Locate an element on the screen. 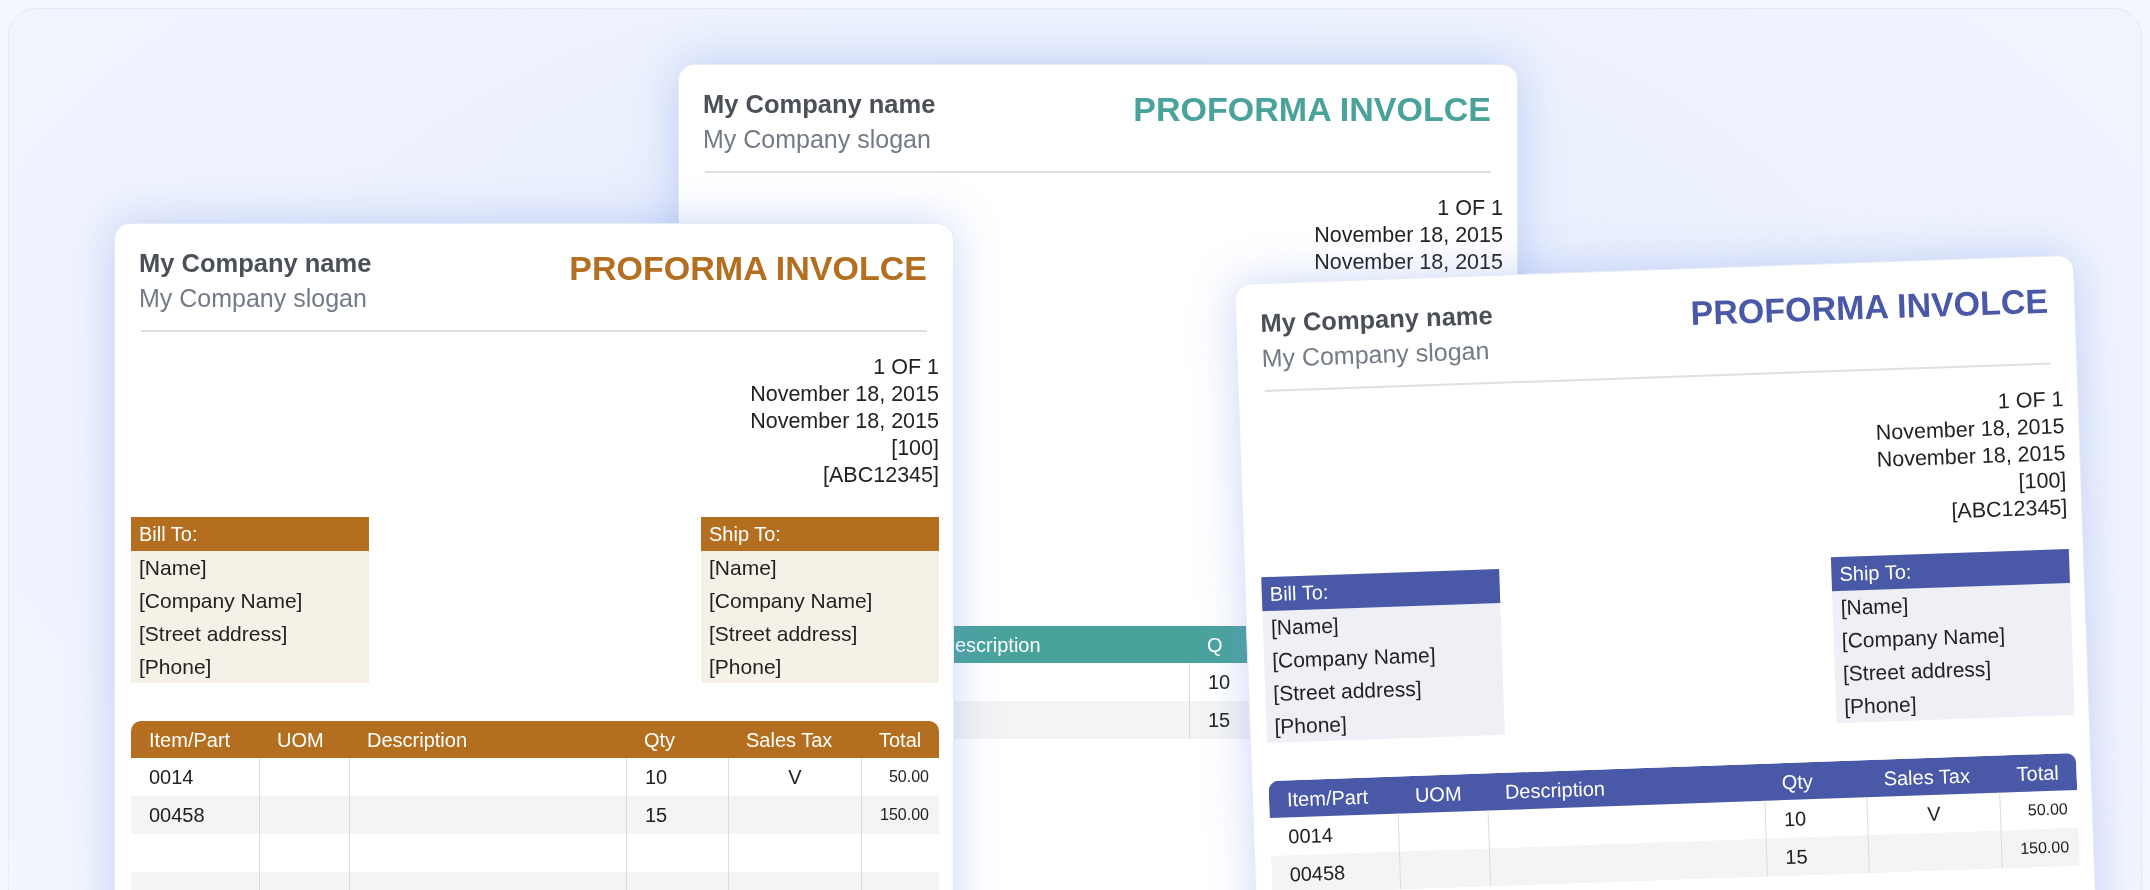 This screenshot has height=890, width=2150. column-header: Q is located at coordinates (1215, 645).